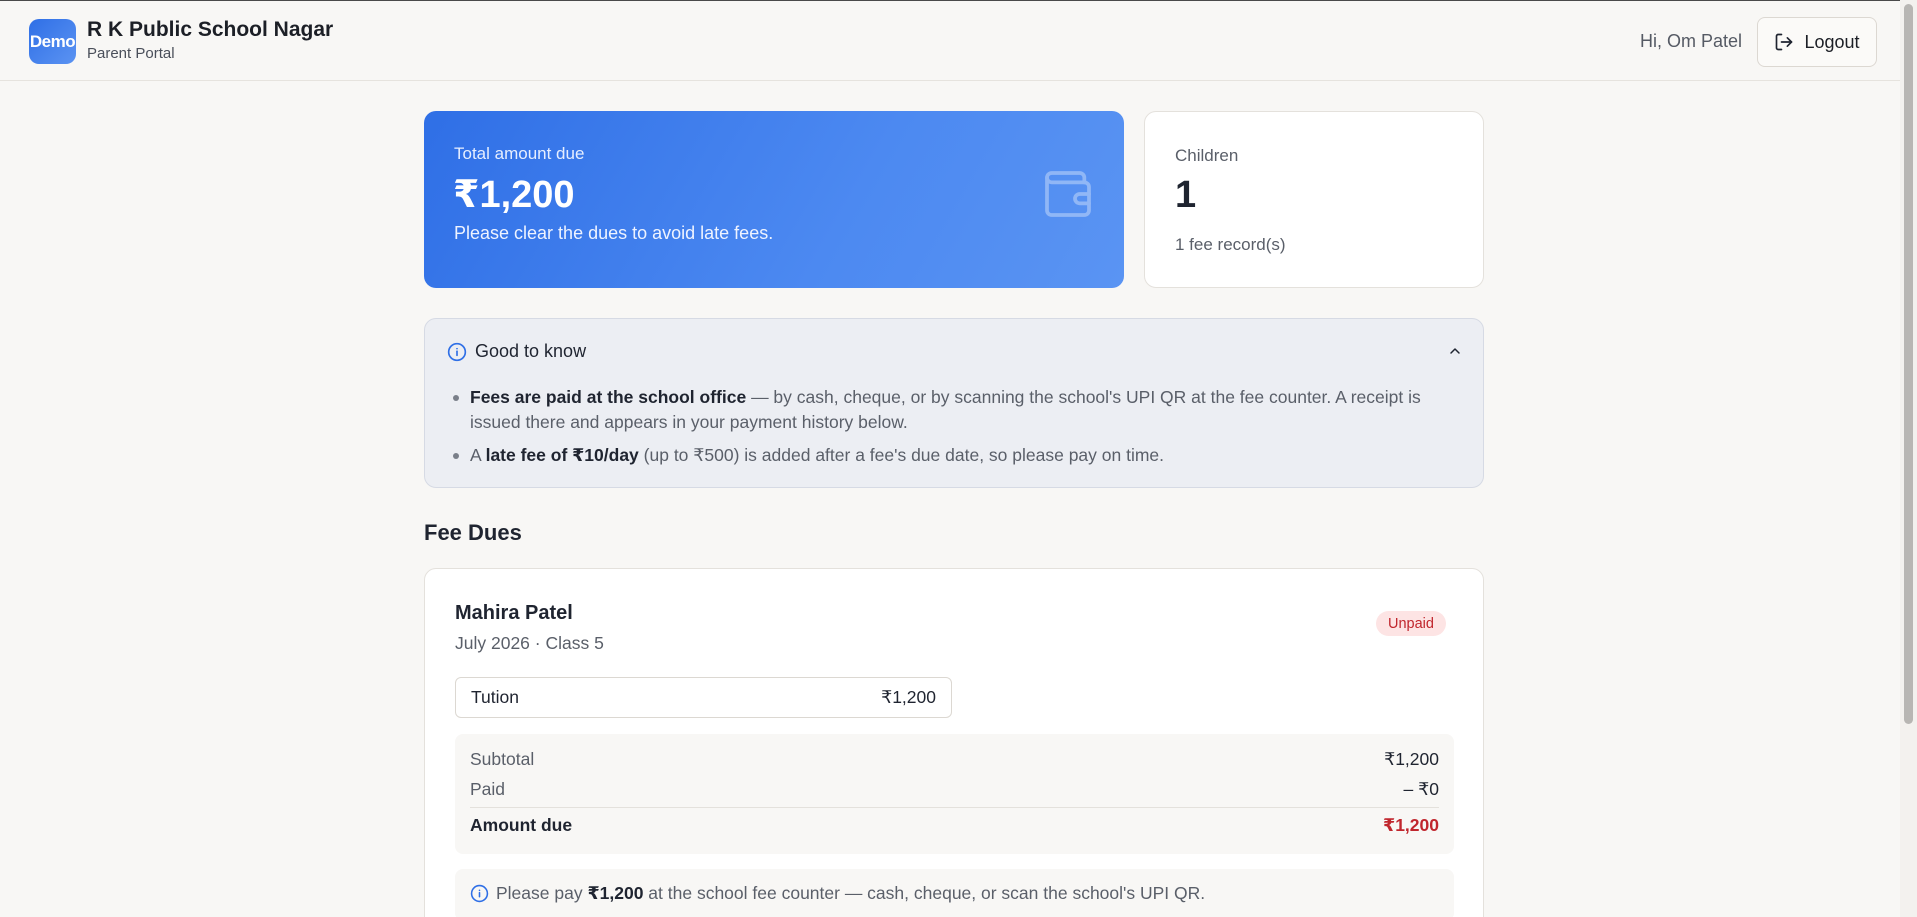  I want to click on subtotal-row: Subtotal ₹1,200, so click(954, 759).